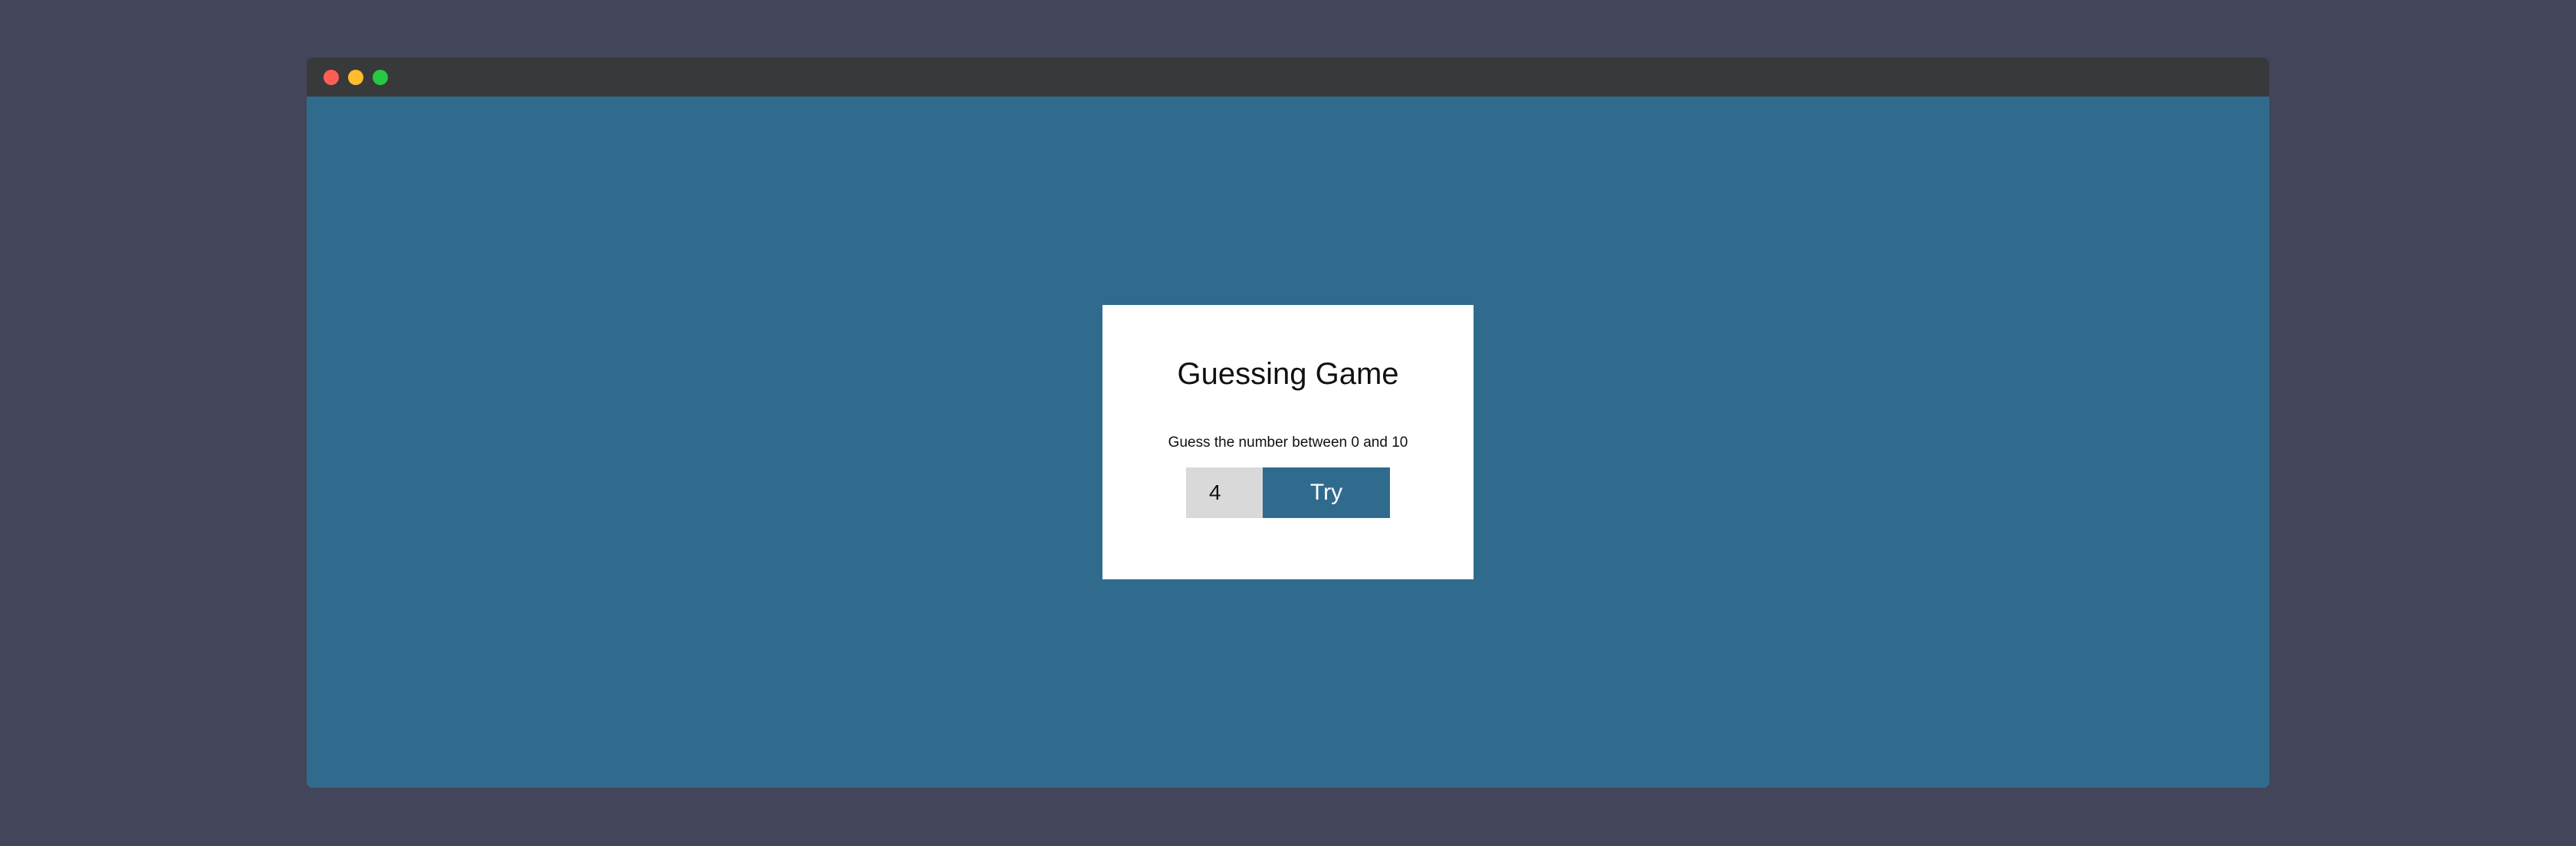 This screenshot has height=846, width=2576. What do you see at coordinates (380, 77) in the screenshot?
I see `maximize-window-icon` at bounding box center [380, 77].